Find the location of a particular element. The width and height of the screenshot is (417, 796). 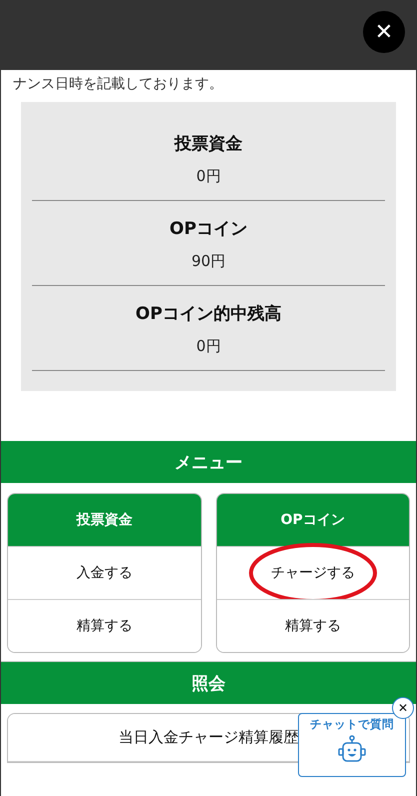

balance-label: OPコイン is located at coordinates (209, 229).